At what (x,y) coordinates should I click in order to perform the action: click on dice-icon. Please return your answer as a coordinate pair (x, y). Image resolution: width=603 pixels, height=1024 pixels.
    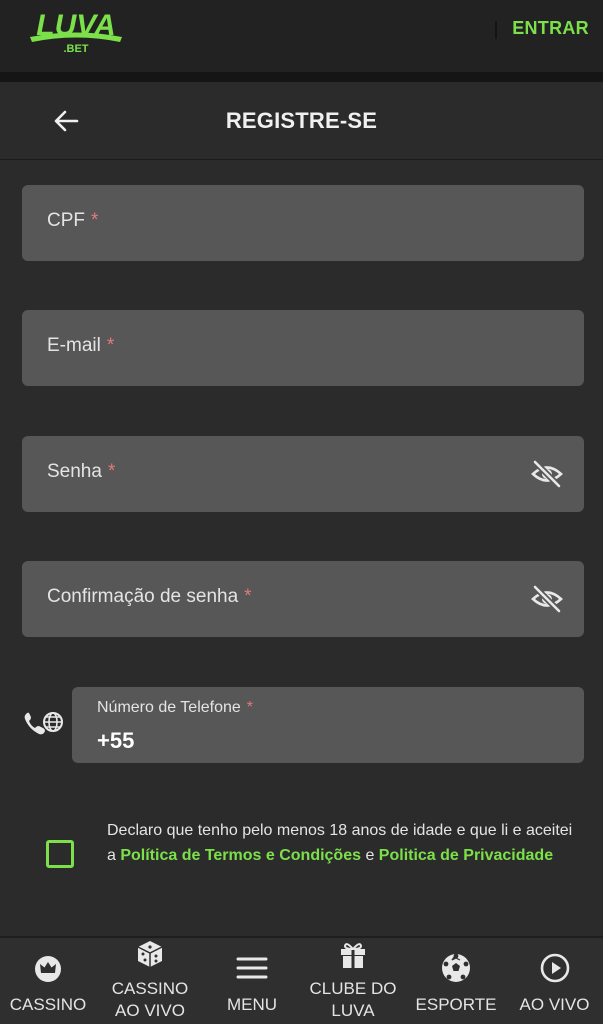
    Looking at the image, I should click on (150, 954).